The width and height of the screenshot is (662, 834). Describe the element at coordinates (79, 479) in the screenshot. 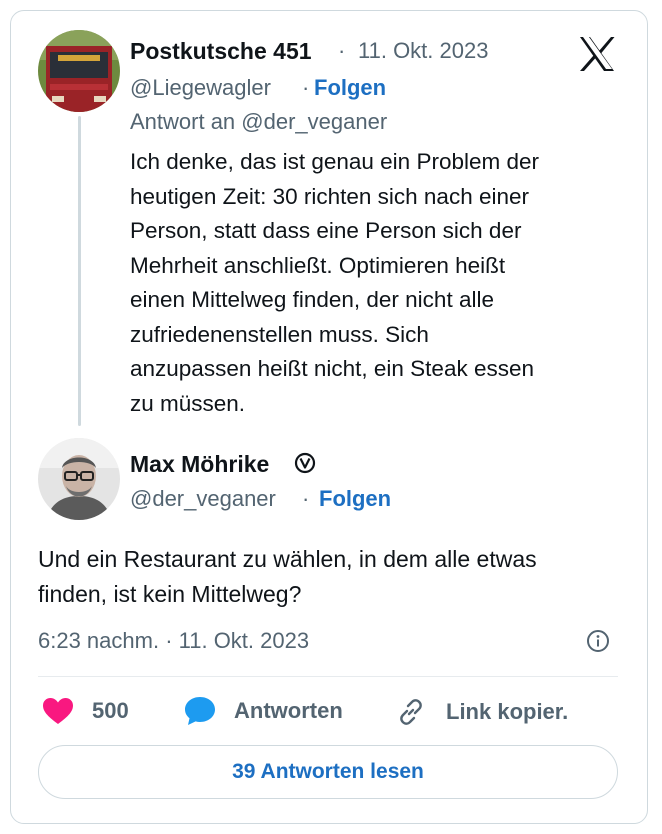

I see `avatar-max-moehrike` at that location.